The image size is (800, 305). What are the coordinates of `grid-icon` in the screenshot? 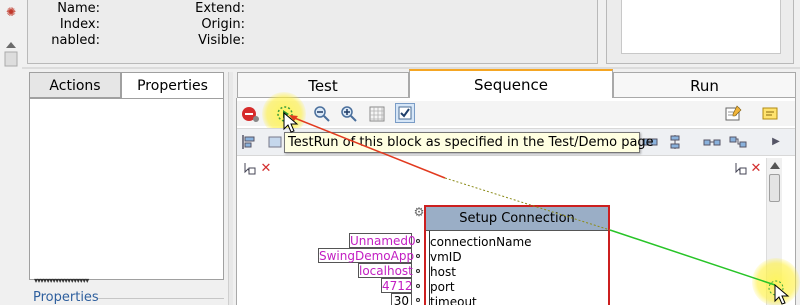 It's located at (377, 114).